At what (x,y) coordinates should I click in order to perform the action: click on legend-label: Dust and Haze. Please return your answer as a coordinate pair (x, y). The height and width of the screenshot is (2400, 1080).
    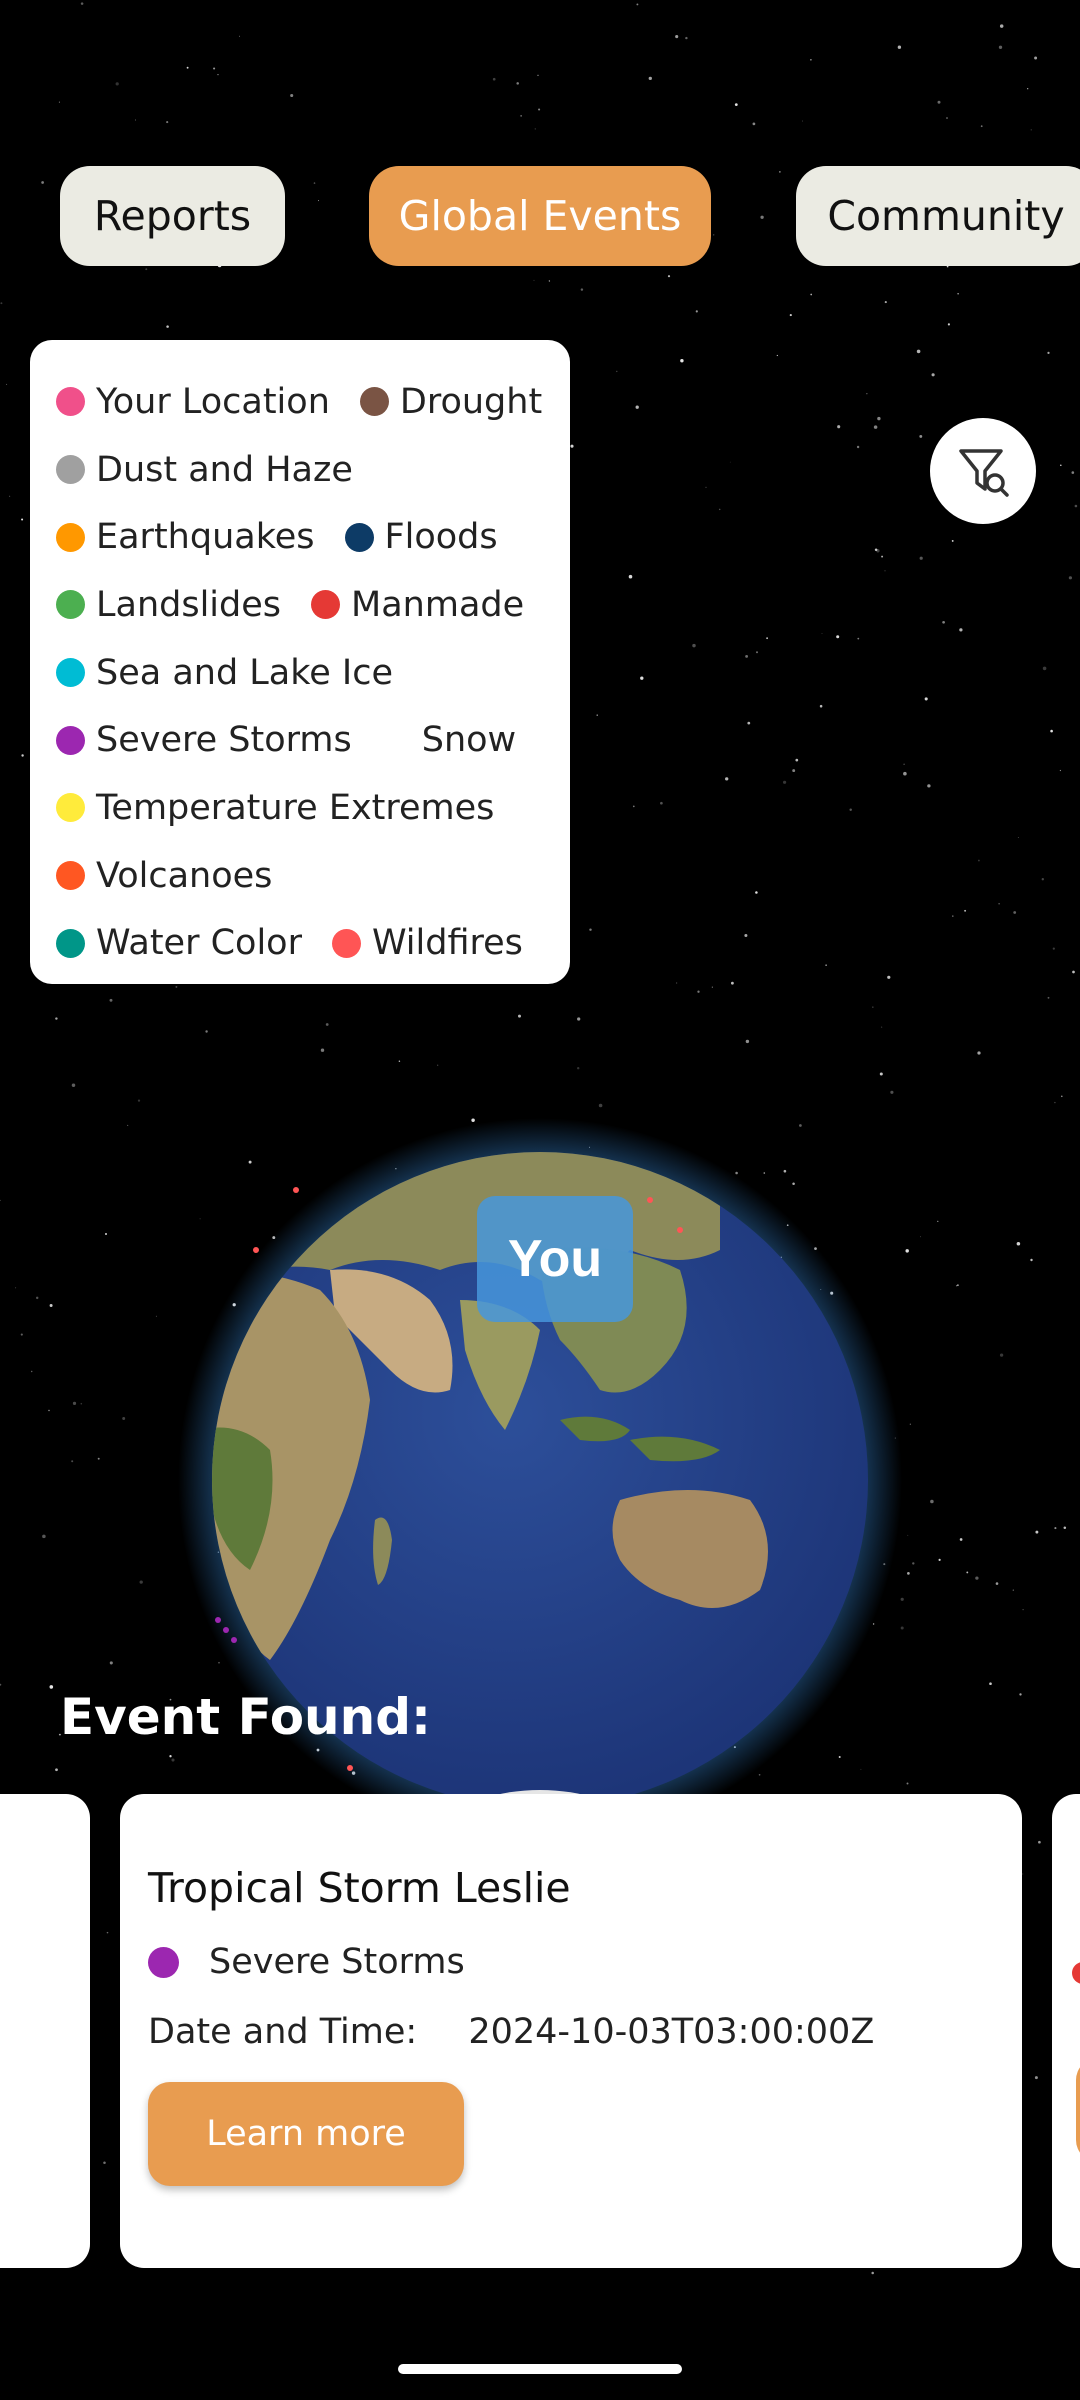
    Looking at the image, I should click on (224, 469).